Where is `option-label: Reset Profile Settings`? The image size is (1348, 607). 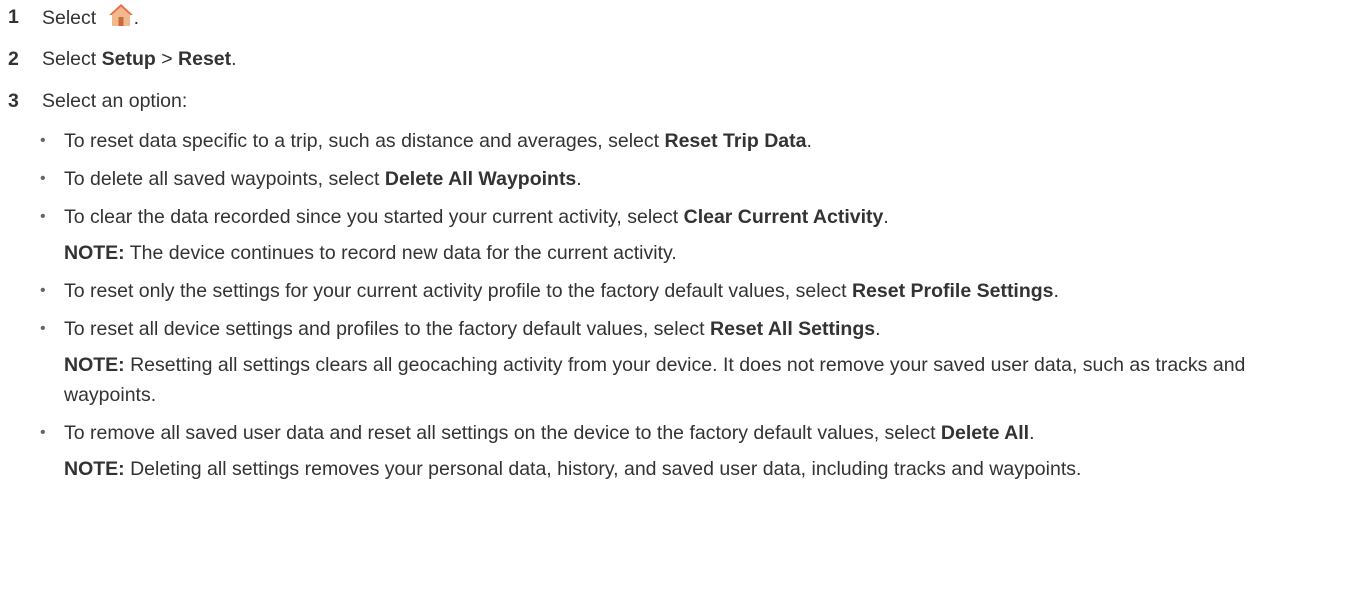
option-label: Reset Profile Settings is located at coordinates (952, 291).